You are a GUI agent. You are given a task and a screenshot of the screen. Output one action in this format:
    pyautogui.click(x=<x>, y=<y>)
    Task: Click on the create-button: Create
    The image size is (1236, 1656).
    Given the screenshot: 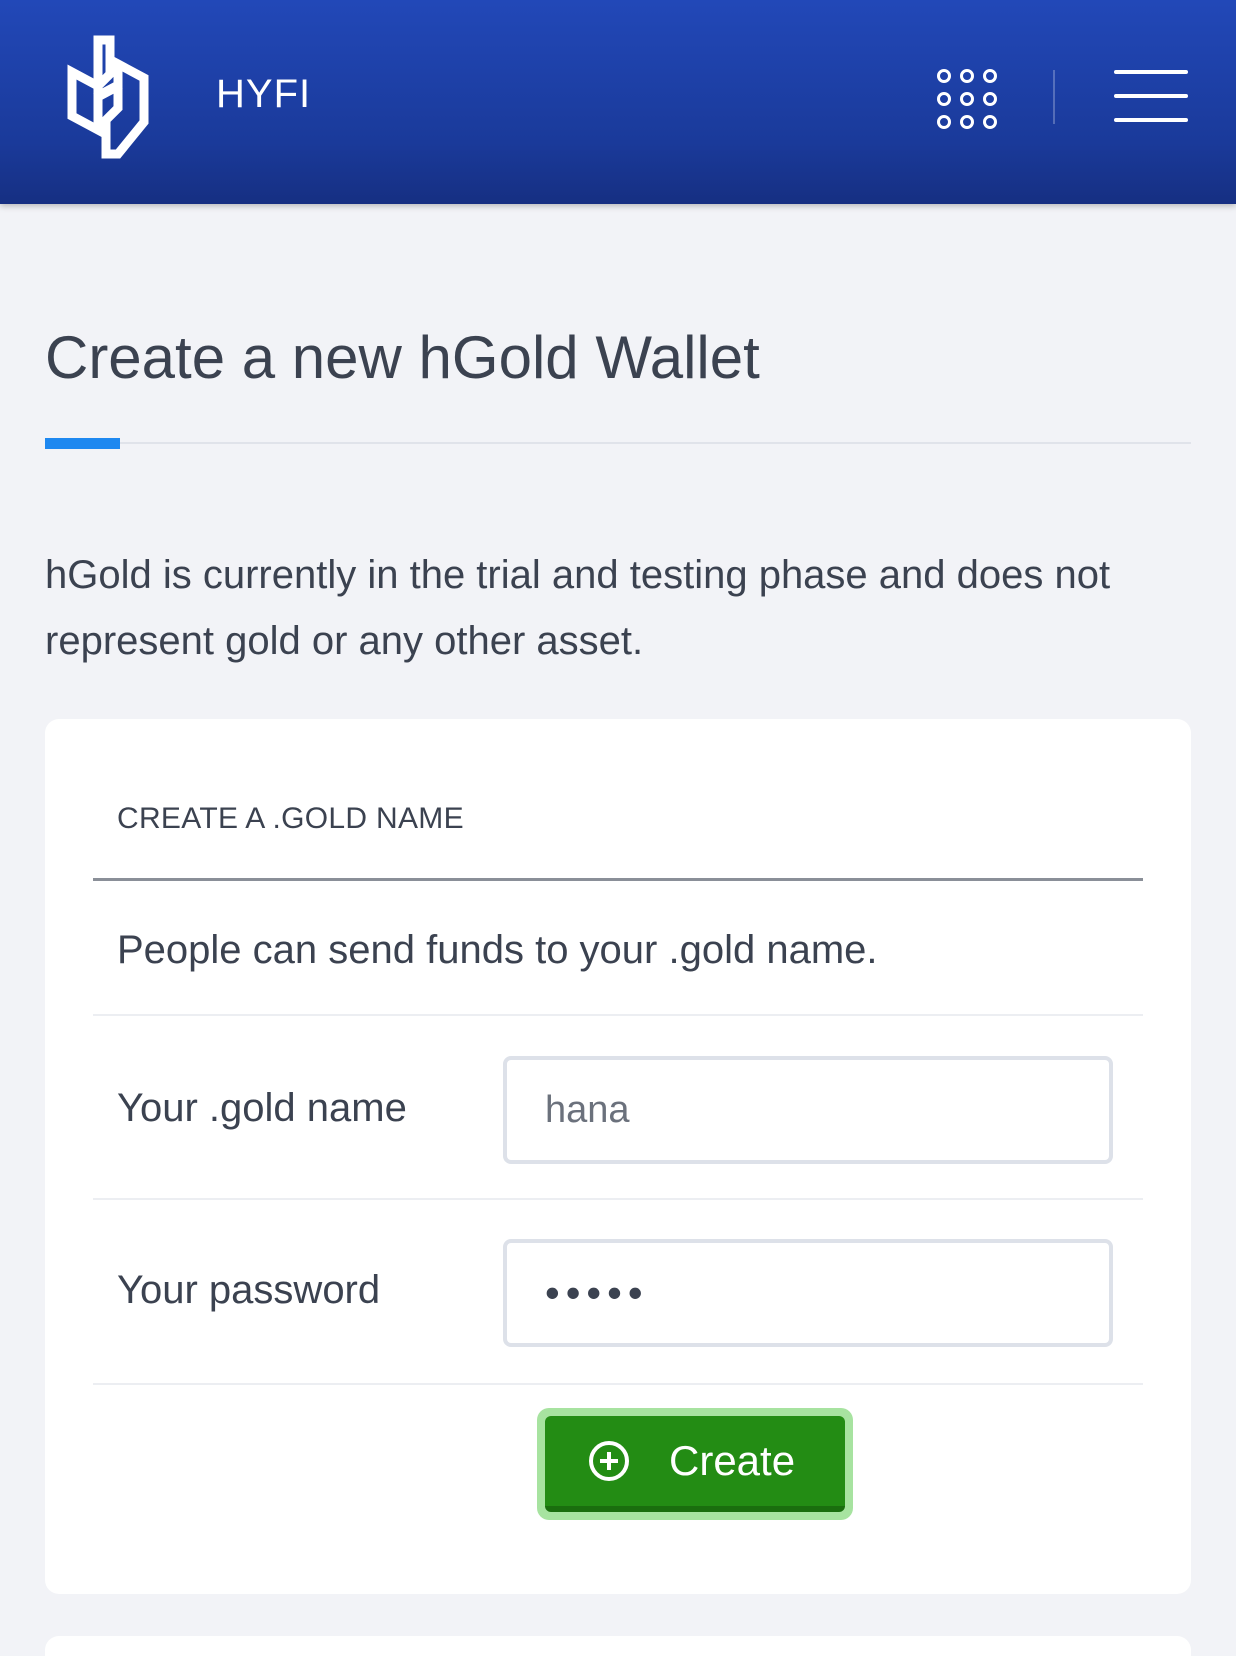 What is the action you would take?
    pyautogui.click(x=695, y=1464)
    